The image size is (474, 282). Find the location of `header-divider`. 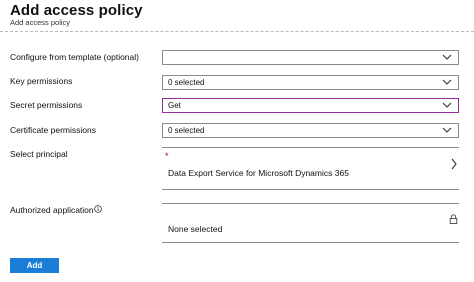

header-divider is located at coordinates (237, 31).